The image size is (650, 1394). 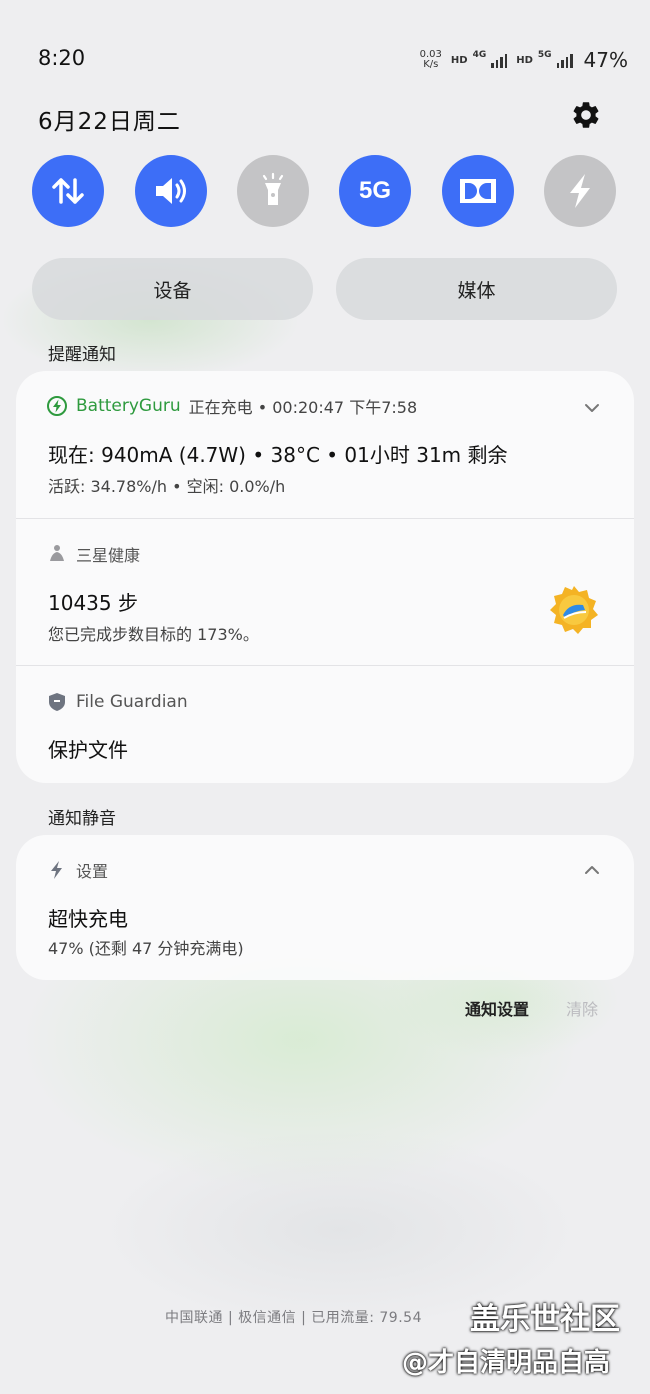 I want to click on notification-header: File Guardian, so click(x=117, y=702).